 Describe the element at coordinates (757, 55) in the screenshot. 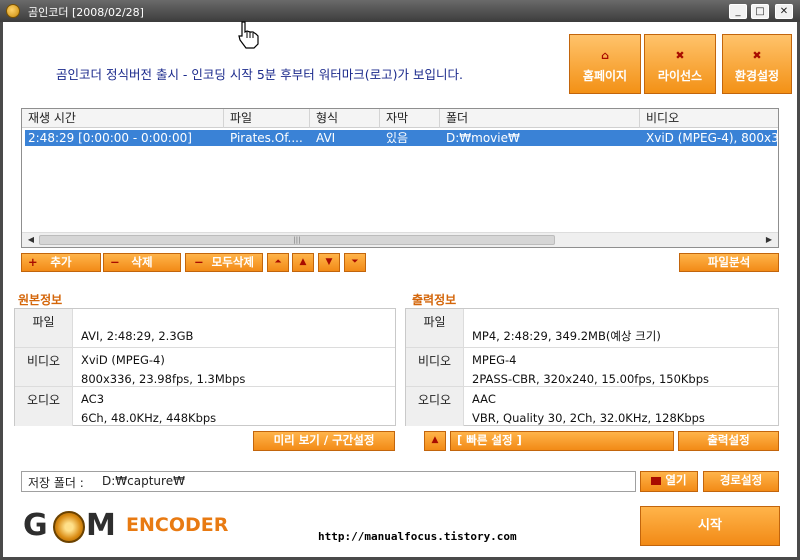

I see `wrench-icon: ✖` at that location.